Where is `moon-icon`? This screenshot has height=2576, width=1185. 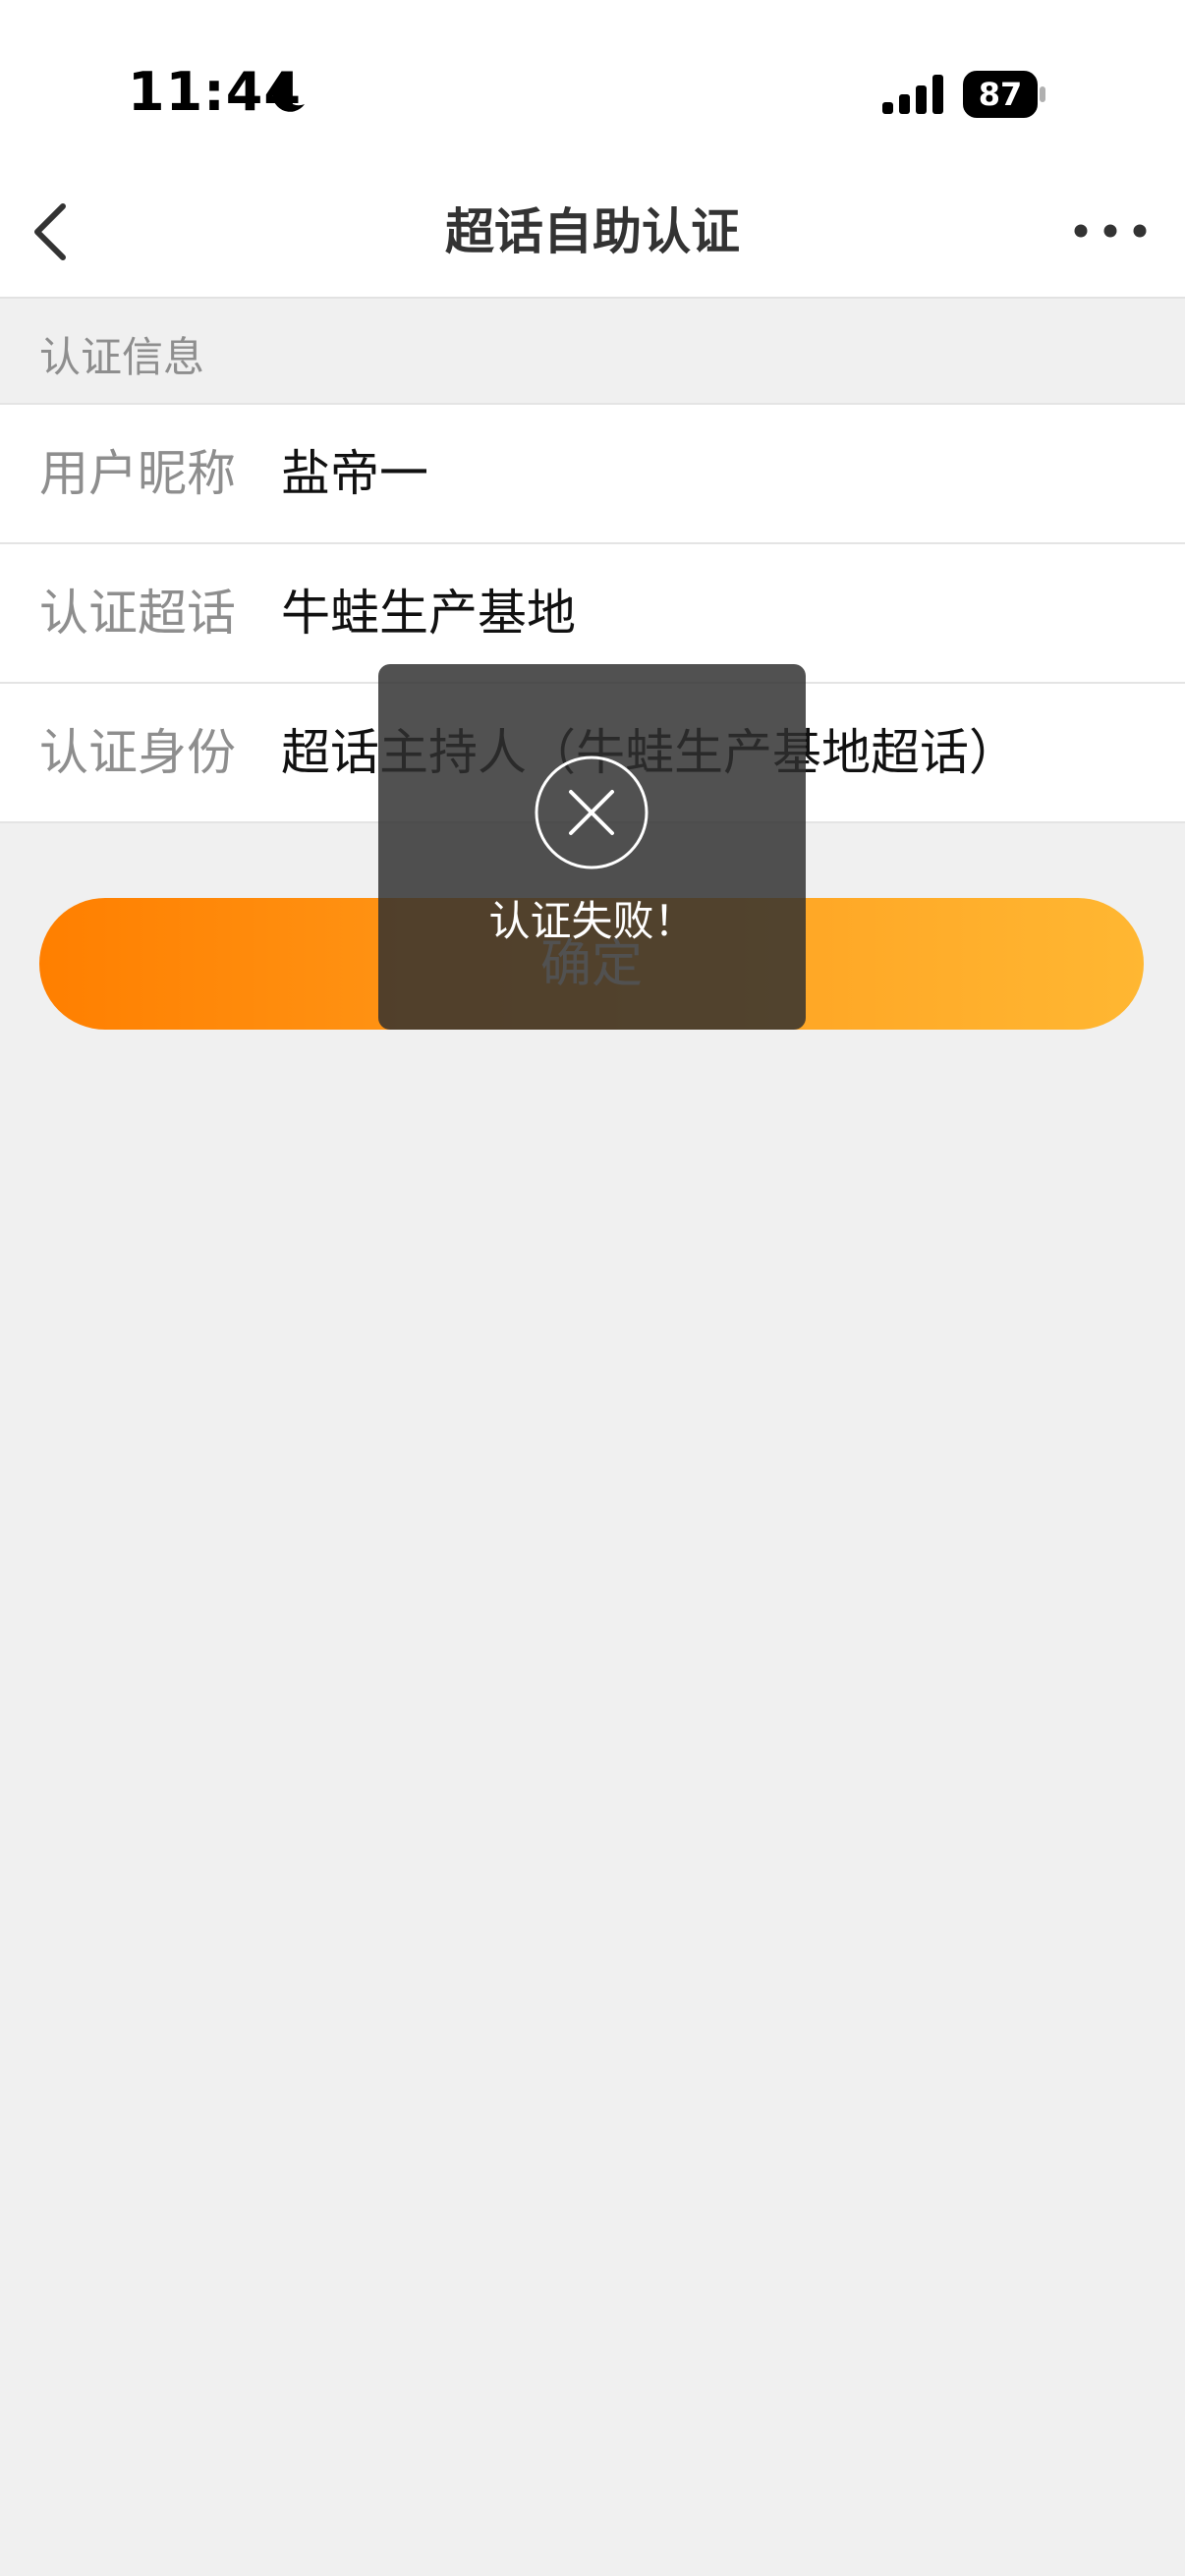
moon-icon is located at coordinates (288, 94).